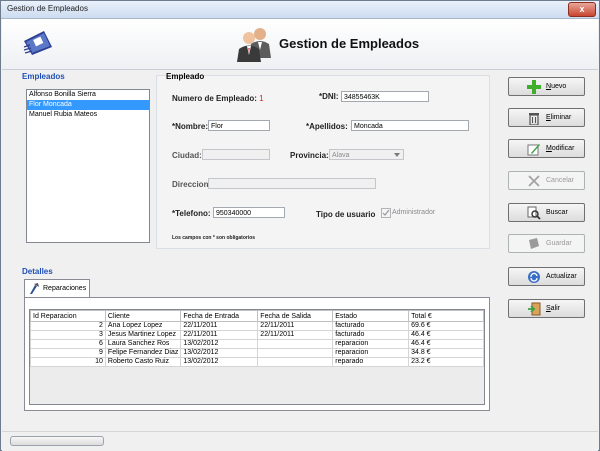  Describe the element at coordinates (557, 212) in the screenshot. I see `buscar-label: Buscar` at that location.